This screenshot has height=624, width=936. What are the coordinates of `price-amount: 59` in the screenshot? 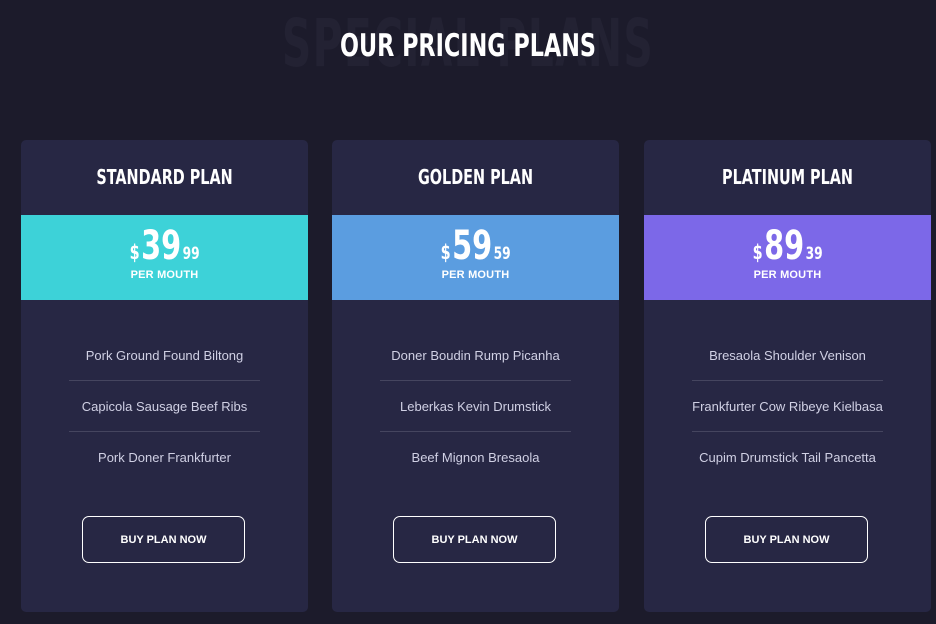 It's located at (472, 246).